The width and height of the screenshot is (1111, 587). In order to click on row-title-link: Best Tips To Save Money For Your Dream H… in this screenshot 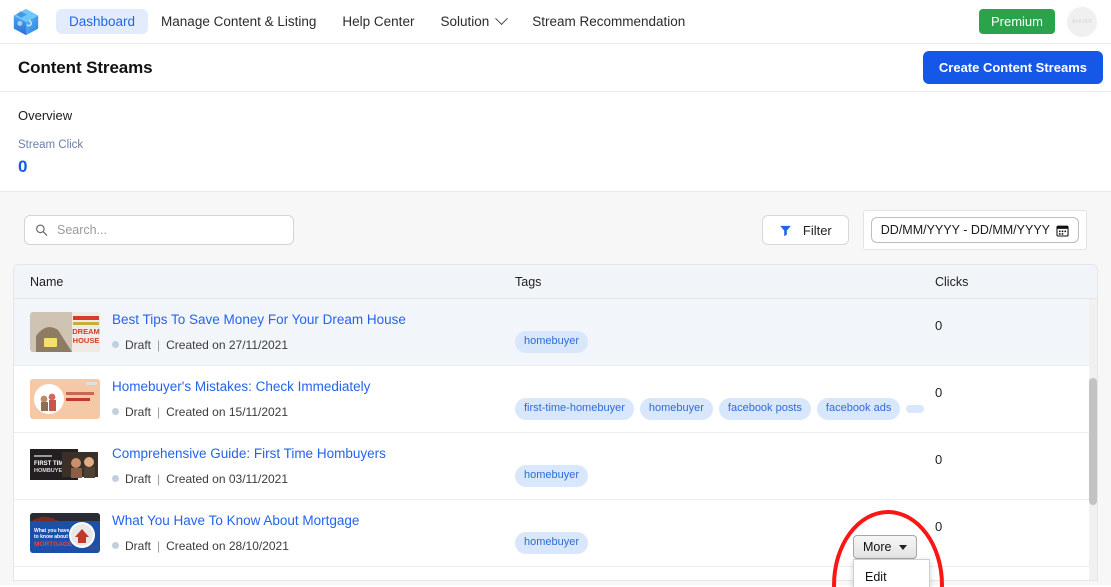, I will do `click(259, 320)`.